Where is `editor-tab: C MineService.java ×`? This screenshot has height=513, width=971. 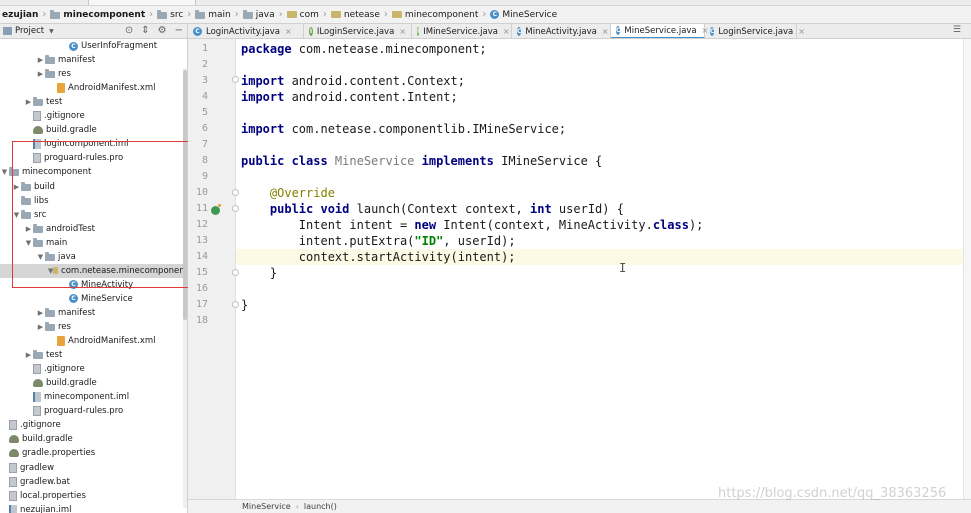 editor-tab: C MineService.java × is located at coordinates (659, 31).